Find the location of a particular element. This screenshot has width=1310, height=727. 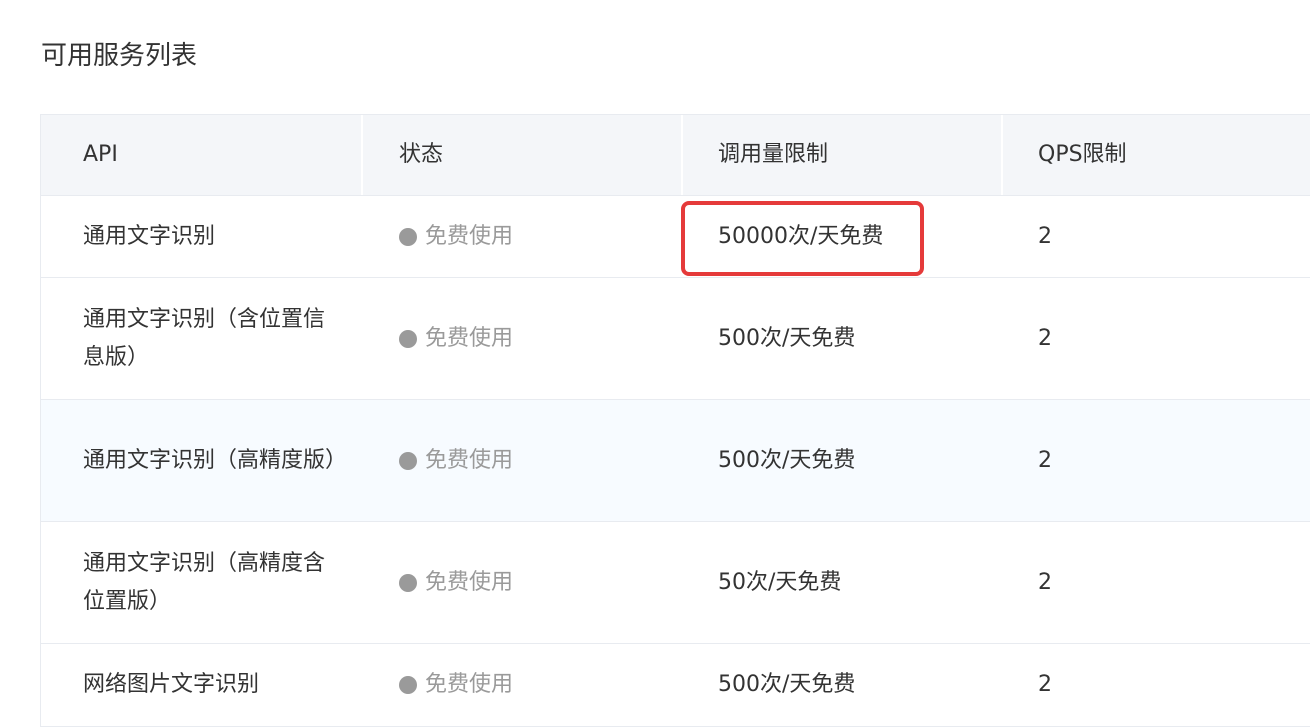

table-row: 网络图片文字识别 免费使用 500次/天免费 2 is located at coordinates (675, 685).